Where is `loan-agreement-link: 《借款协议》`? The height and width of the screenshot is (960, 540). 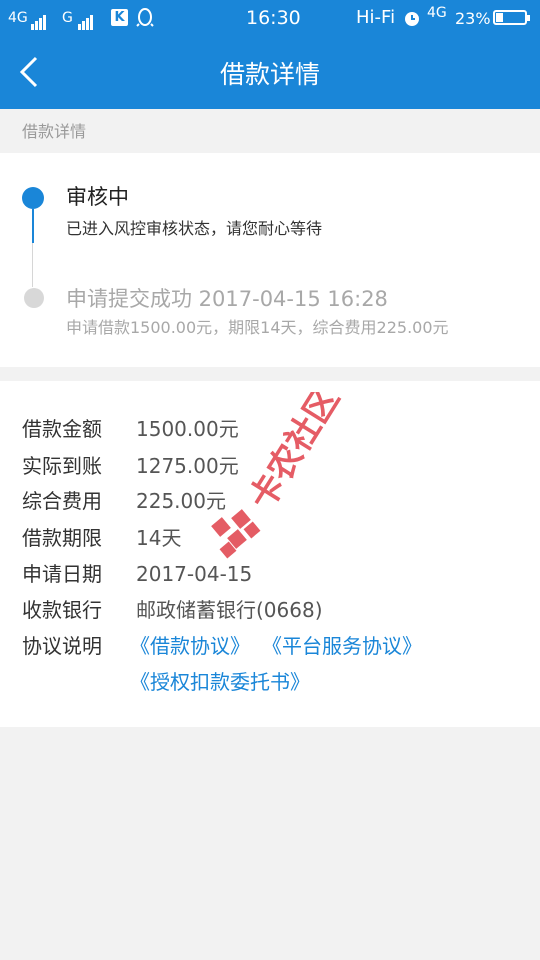
loan-agreement-link: 《借款协议》 is located at coordinates (190, 644).